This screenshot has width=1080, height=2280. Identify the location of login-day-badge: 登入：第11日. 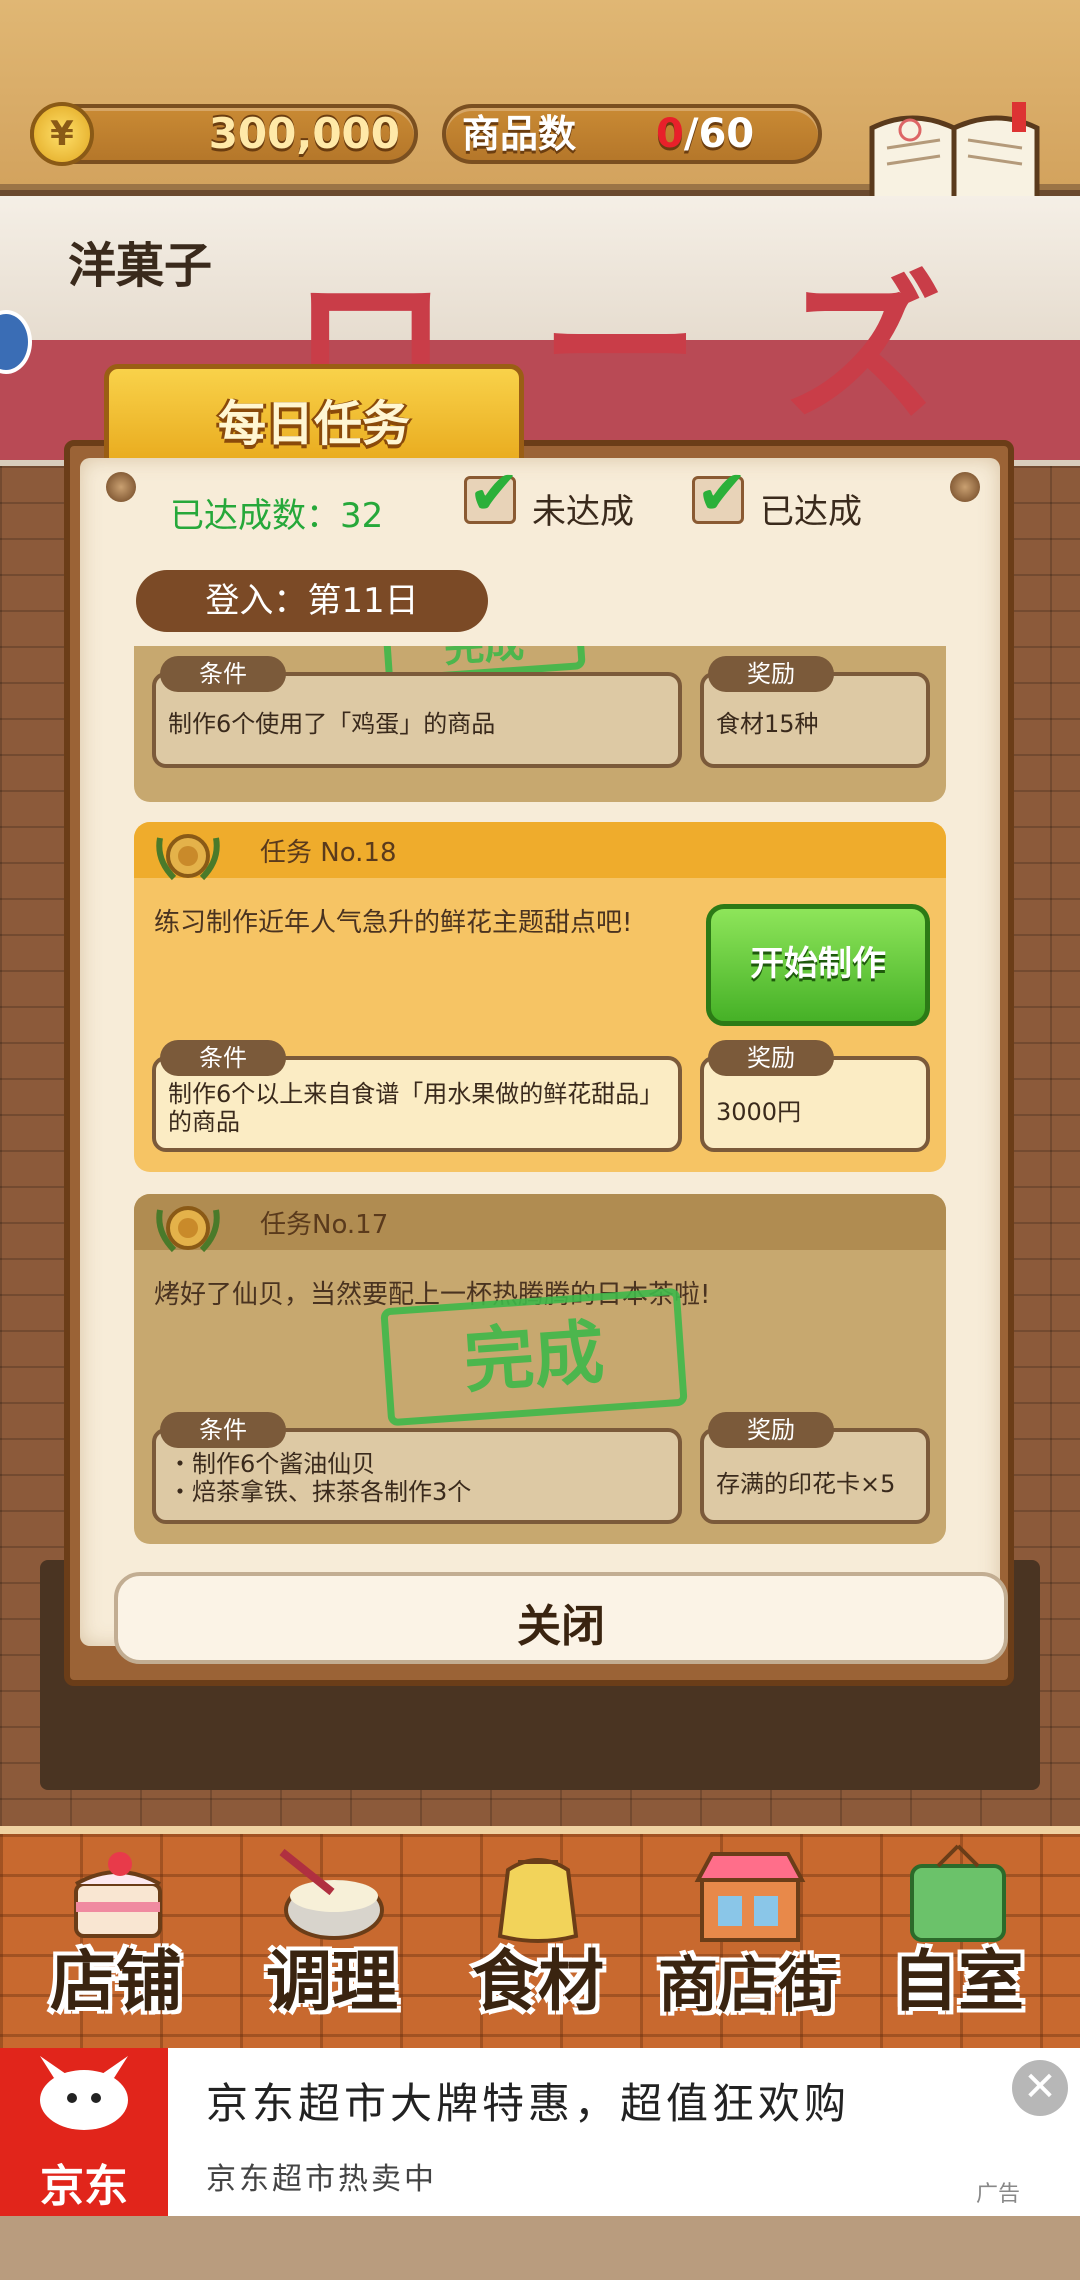
(312, 601).